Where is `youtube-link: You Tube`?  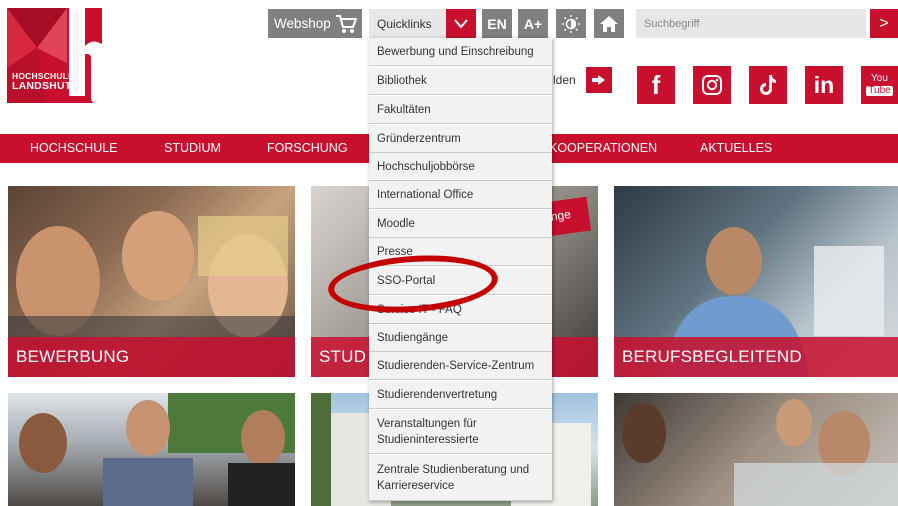
youtube-link: You Tube is located at coordinates (879, 85).